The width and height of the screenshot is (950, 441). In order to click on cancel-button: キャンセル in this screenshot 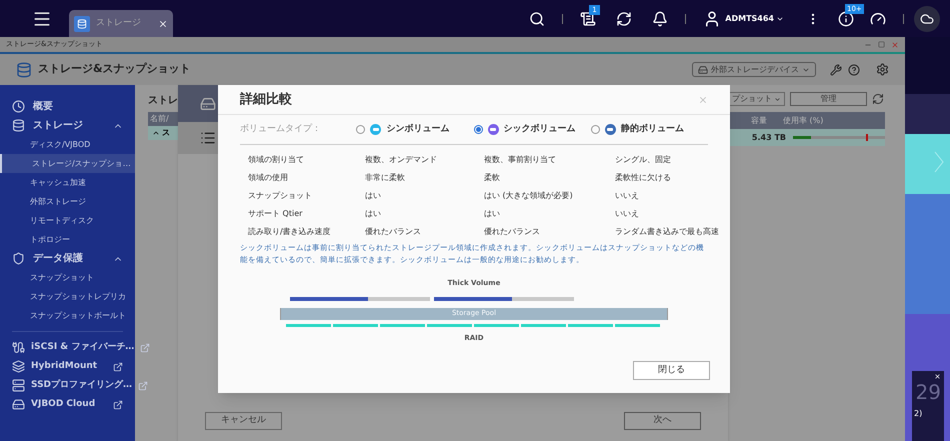, I will do `click(243, 421)`.